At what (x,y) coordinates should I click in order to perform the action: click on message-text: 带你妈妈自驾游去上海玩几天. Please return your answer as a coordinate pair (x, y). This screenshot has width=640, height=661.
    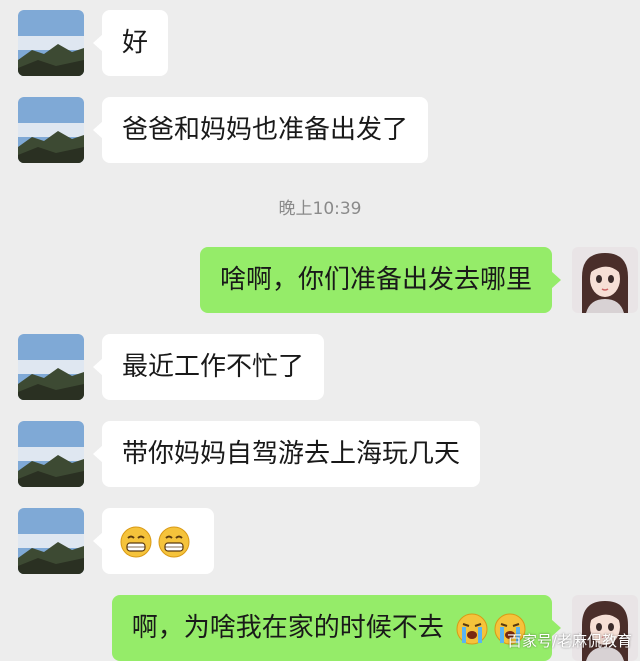
    Looking at the image, I should click on (291, 454).